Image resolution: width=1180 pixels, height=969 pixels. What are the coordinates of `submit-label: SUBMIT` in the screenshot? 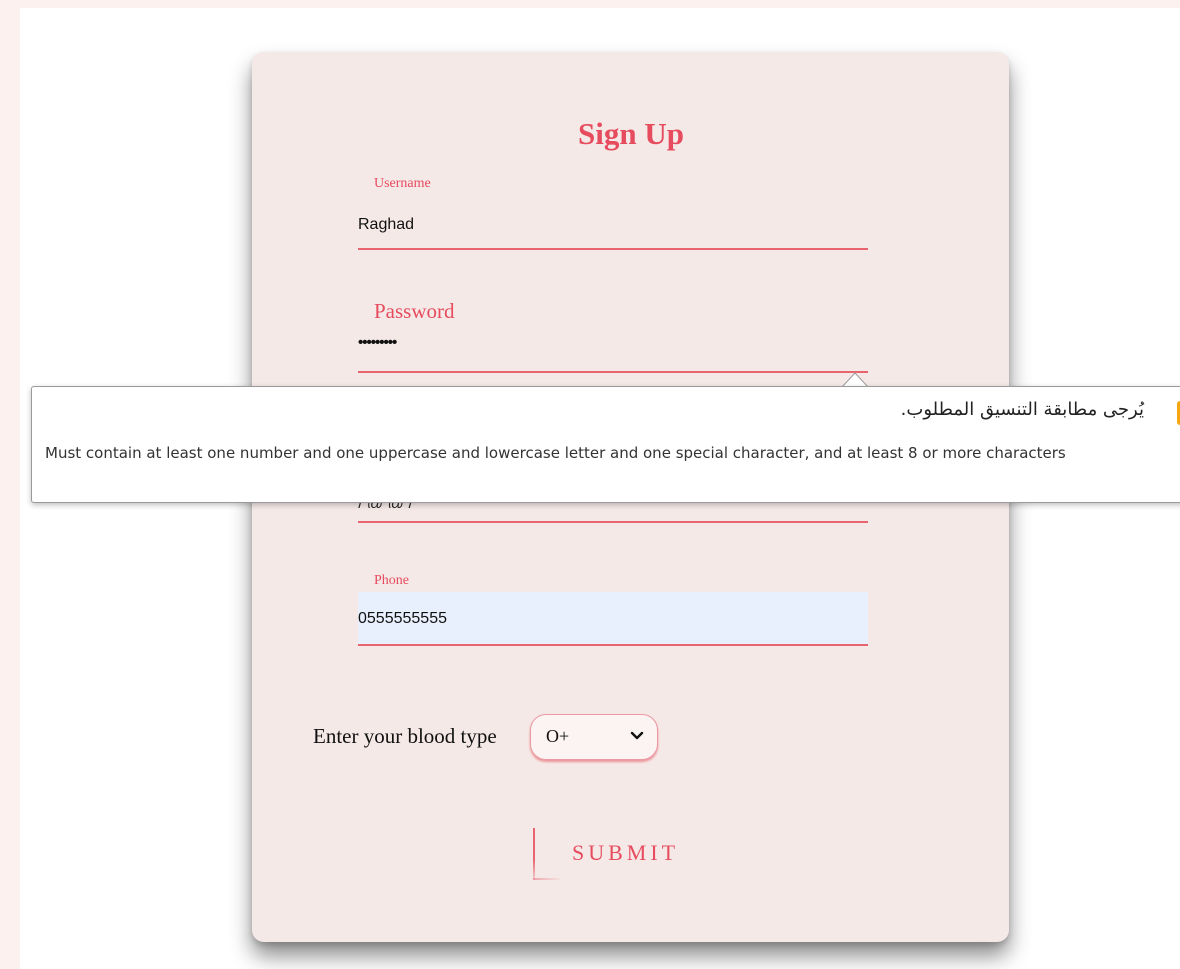 It's located at (626, 852).